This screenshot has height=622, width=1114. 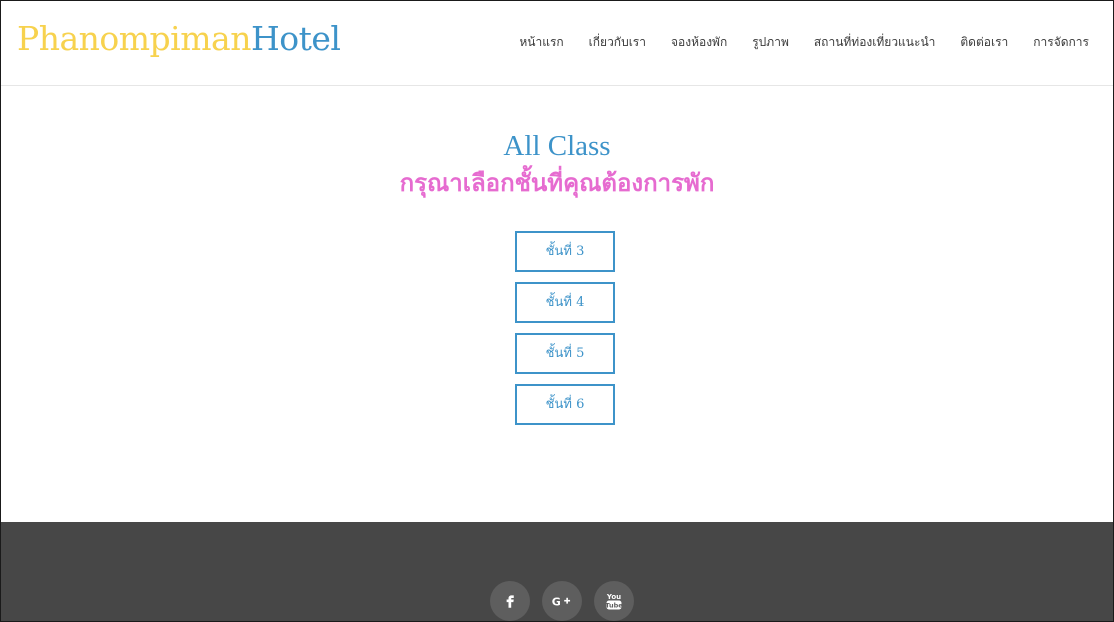 I want to click on social-links: G You Tube, so click(x=562, y=601).